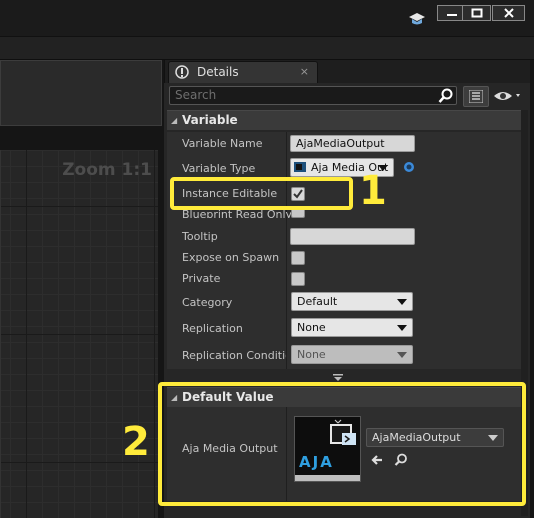 This screenshot has height=518, width=534. I want to click on tooltip-field, so click(352, 236).